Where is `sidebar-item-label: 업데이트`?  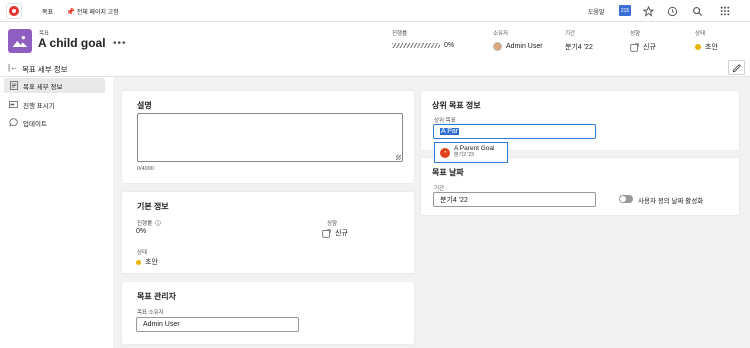 sidebar-item-label: 업데이트 is located at coordinates (35, 124).